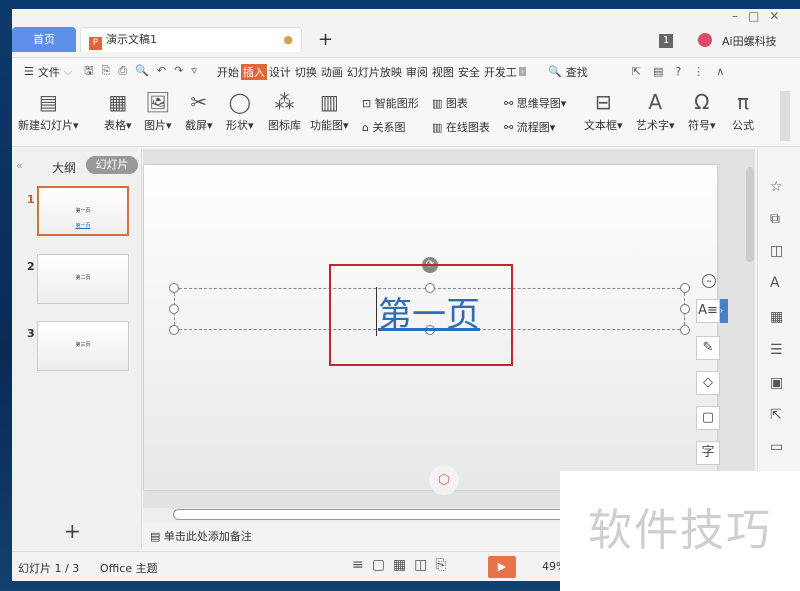 The image size is (800, 591). I want to click on shape-button: ◯ 形状▾, so click(240, 110).